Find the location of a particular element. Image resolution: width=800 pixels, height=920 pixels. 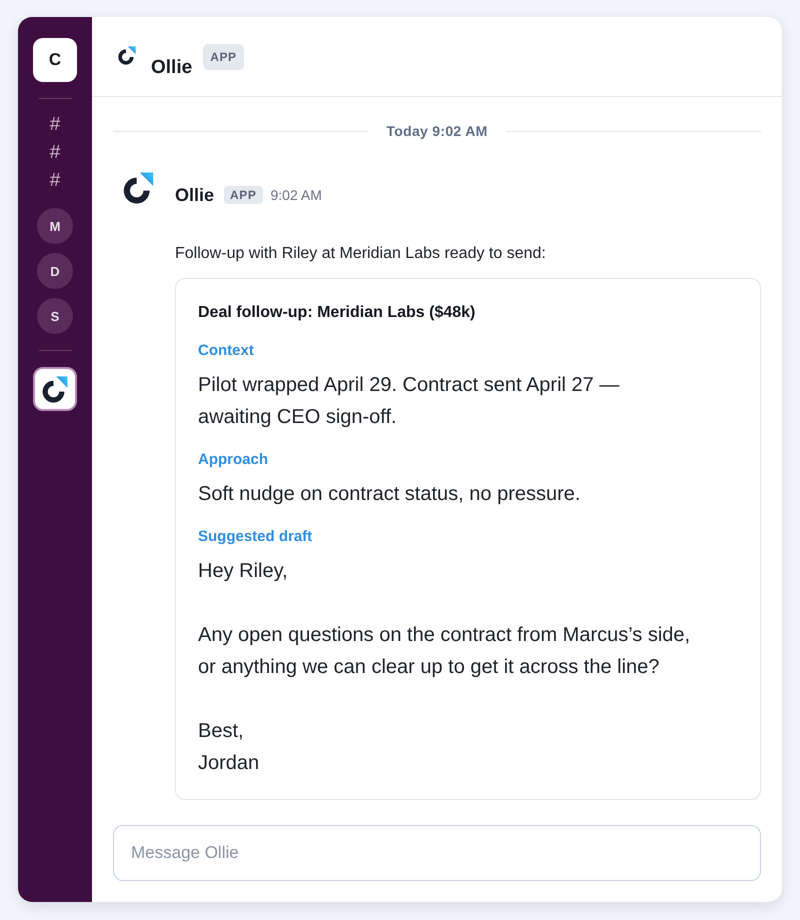

dm-avatar-button: S is located at coordinates (55, 316).